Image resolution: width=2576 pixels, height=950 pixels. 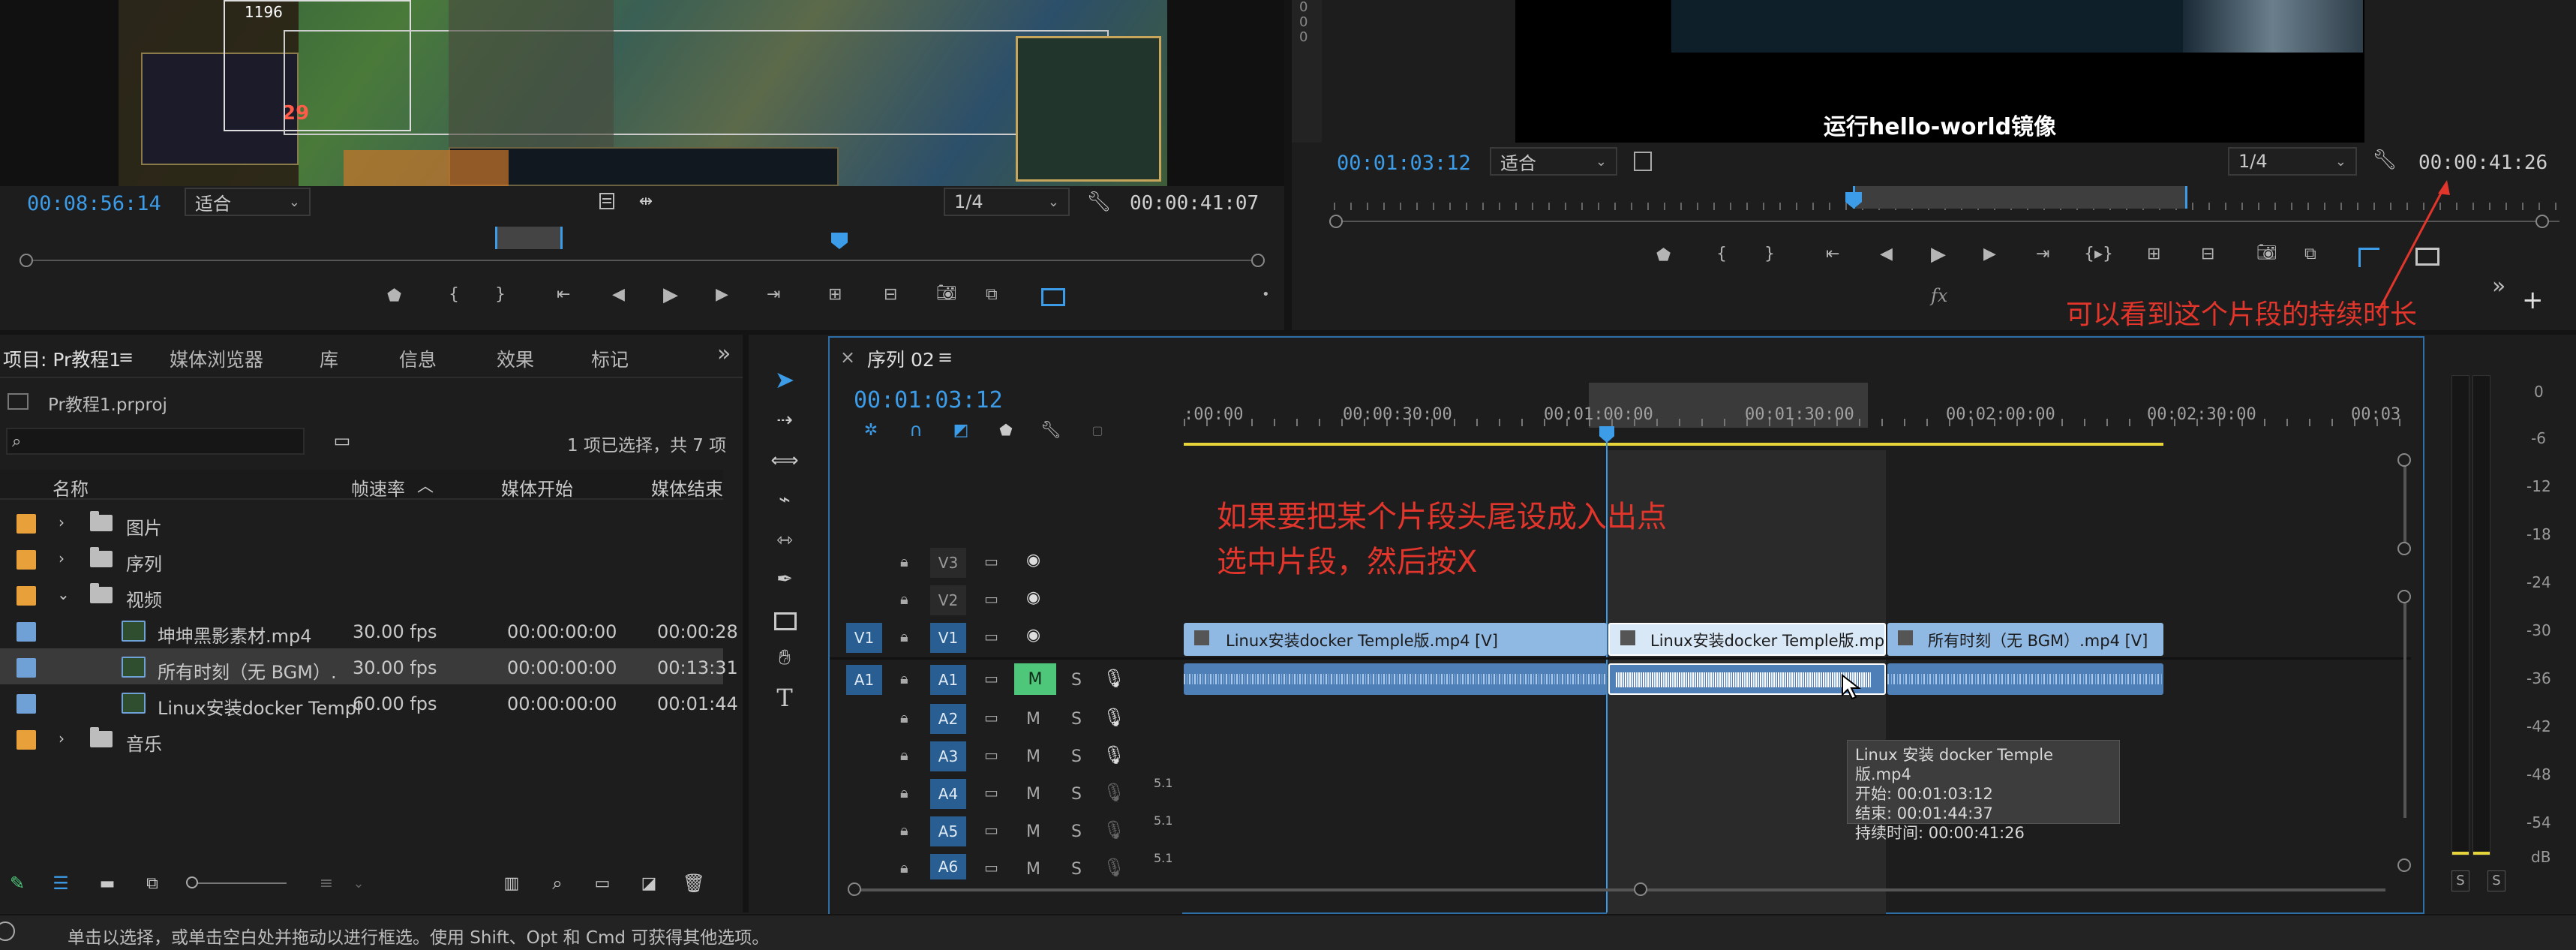 What do you see at coordinates (2098, 254) in the screenshot?
I see `play-in-to-out-icon: {▸}` at bounding box center [2098, 254].